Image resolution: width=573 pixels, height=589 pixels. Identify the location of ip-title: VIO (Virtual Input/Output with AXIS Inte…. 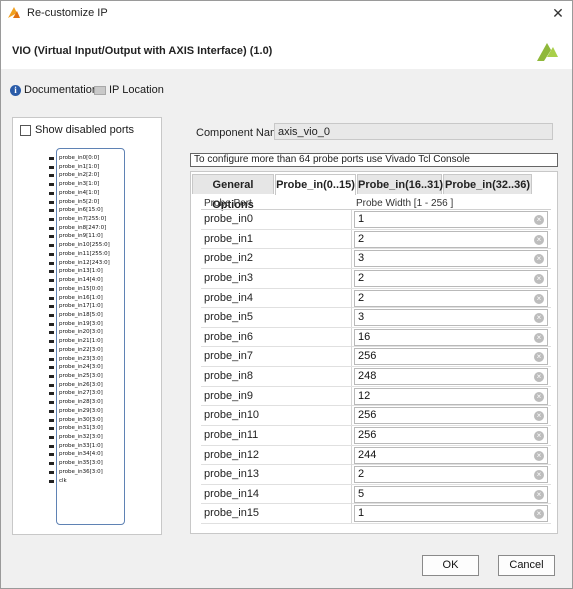
(142, 51).